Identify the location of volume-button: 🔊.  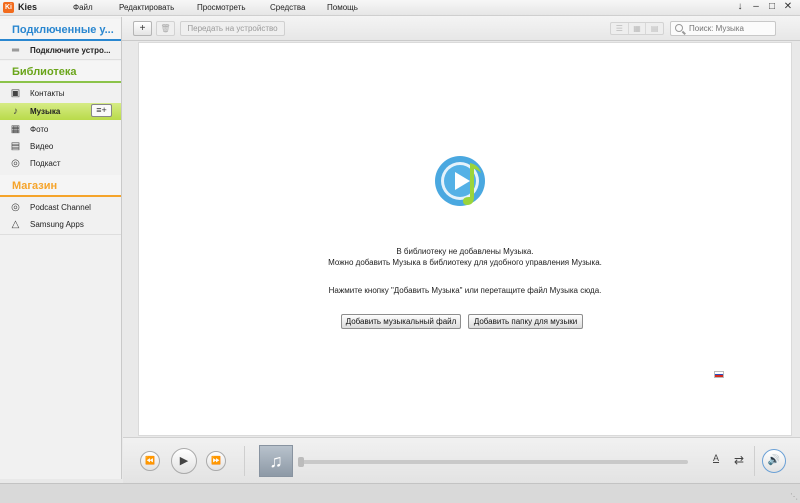
(774, 461).